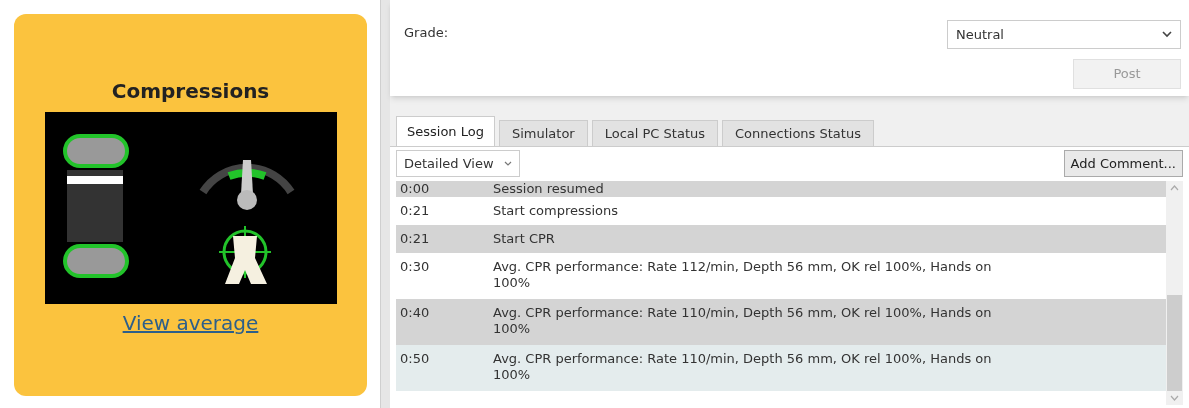 This screenshot has height=408, width=1189. I want to click on card-title: Compressions, so click(190, 91).